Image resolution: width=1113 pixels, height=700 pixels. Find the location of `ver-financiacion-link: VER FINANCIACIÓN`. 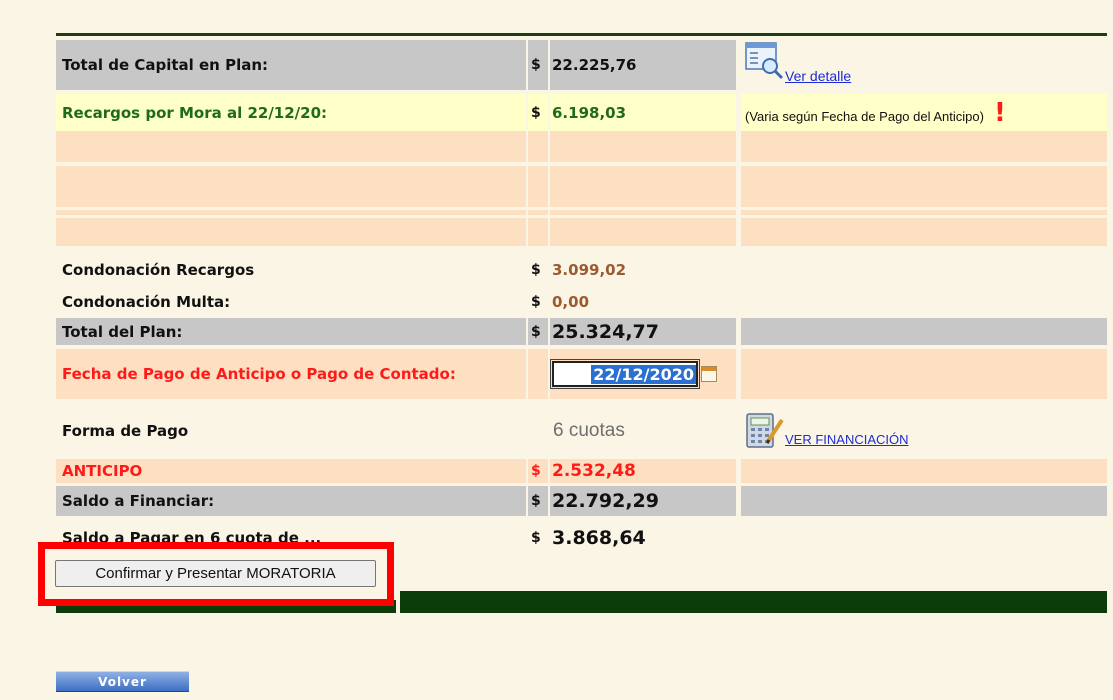

ver-financiacion-link: VER FINANCIACIÓN is located at coordinates (847, 439).